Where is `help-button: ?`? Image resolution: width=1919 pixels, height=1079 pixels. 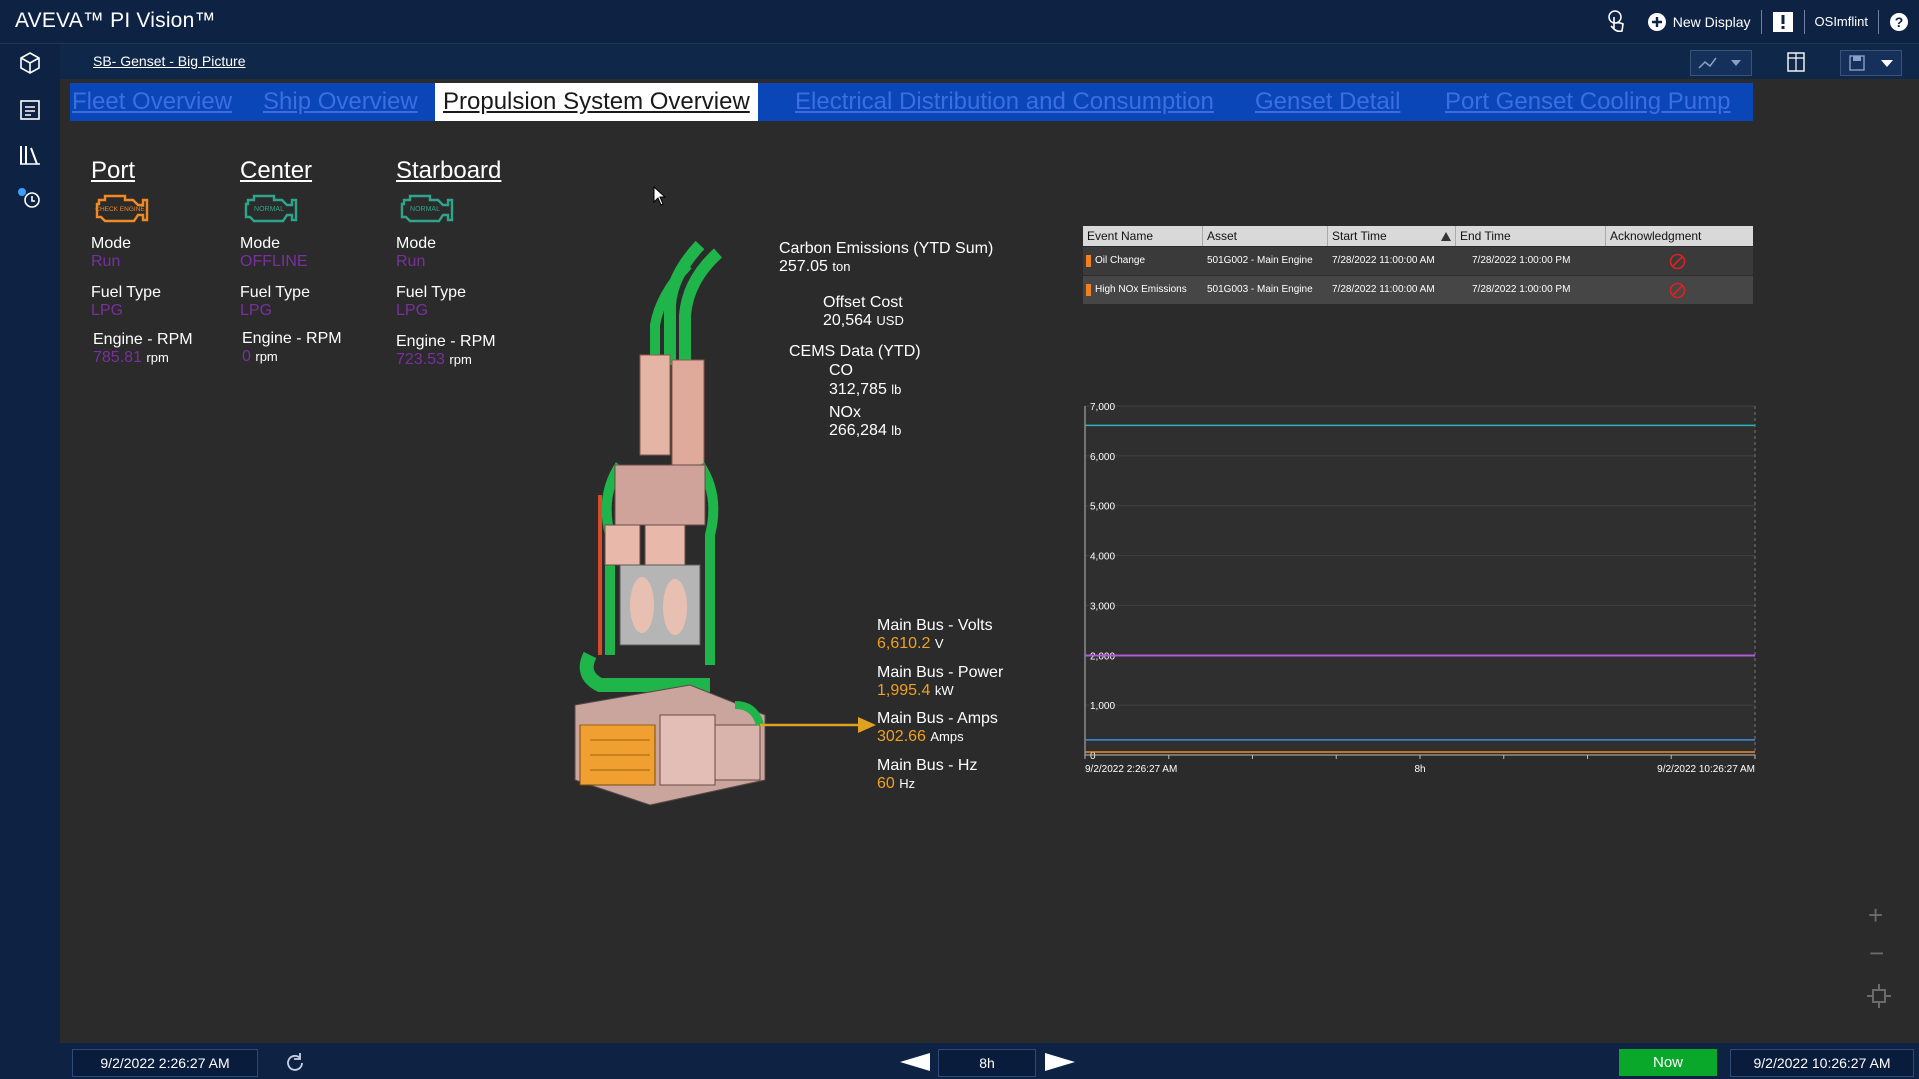 help-button: ? is located at coordinates (1899, 21).